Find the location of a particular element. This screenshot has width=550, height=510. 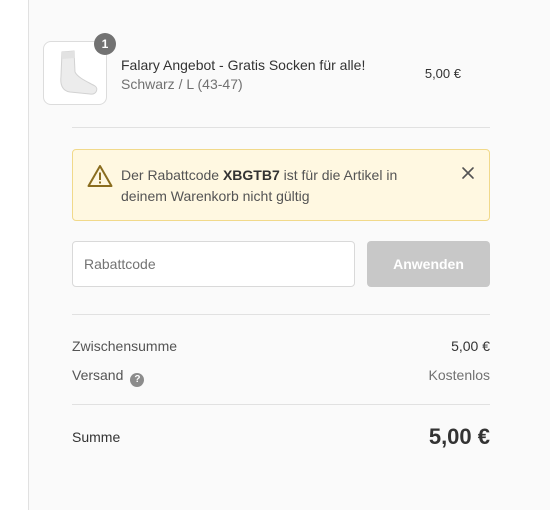

total-label: Summe is located at coordinates (96, 437).